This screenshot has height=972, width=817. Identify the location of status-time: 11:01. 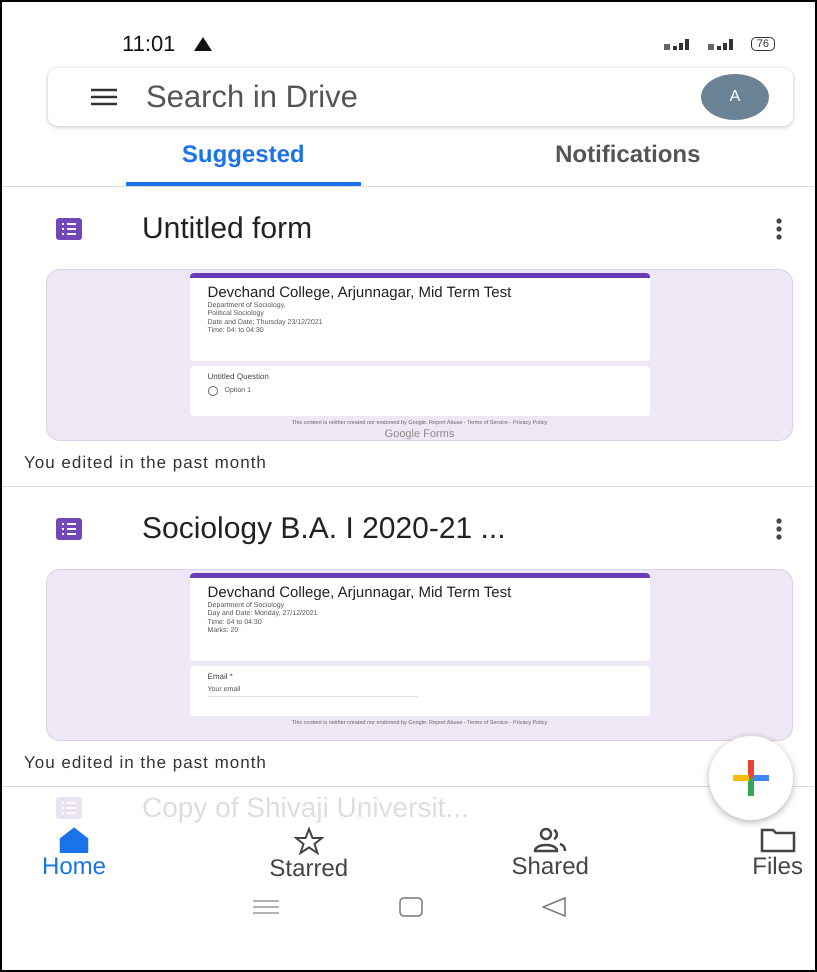
(149, 44).